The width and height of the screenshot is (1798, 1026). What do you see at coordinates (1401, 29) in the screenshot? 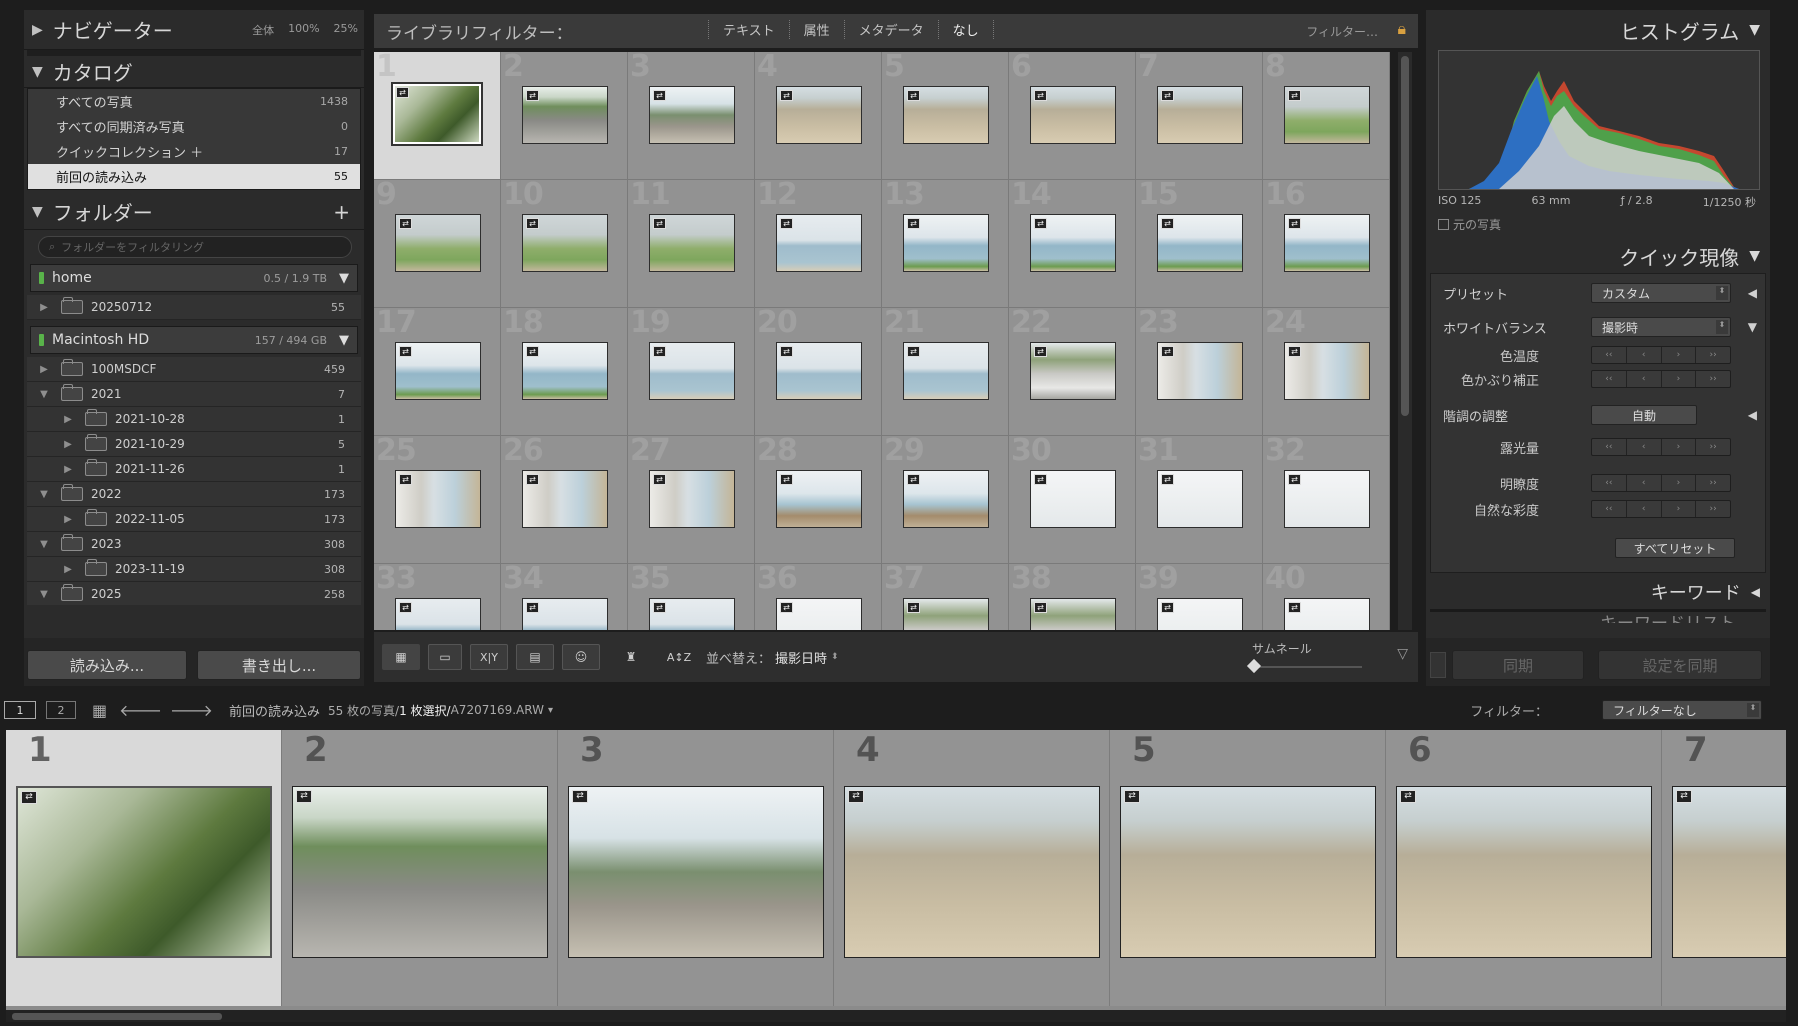
I see `lock-icon: 🔒︎` at bounding box center [1401, 29].